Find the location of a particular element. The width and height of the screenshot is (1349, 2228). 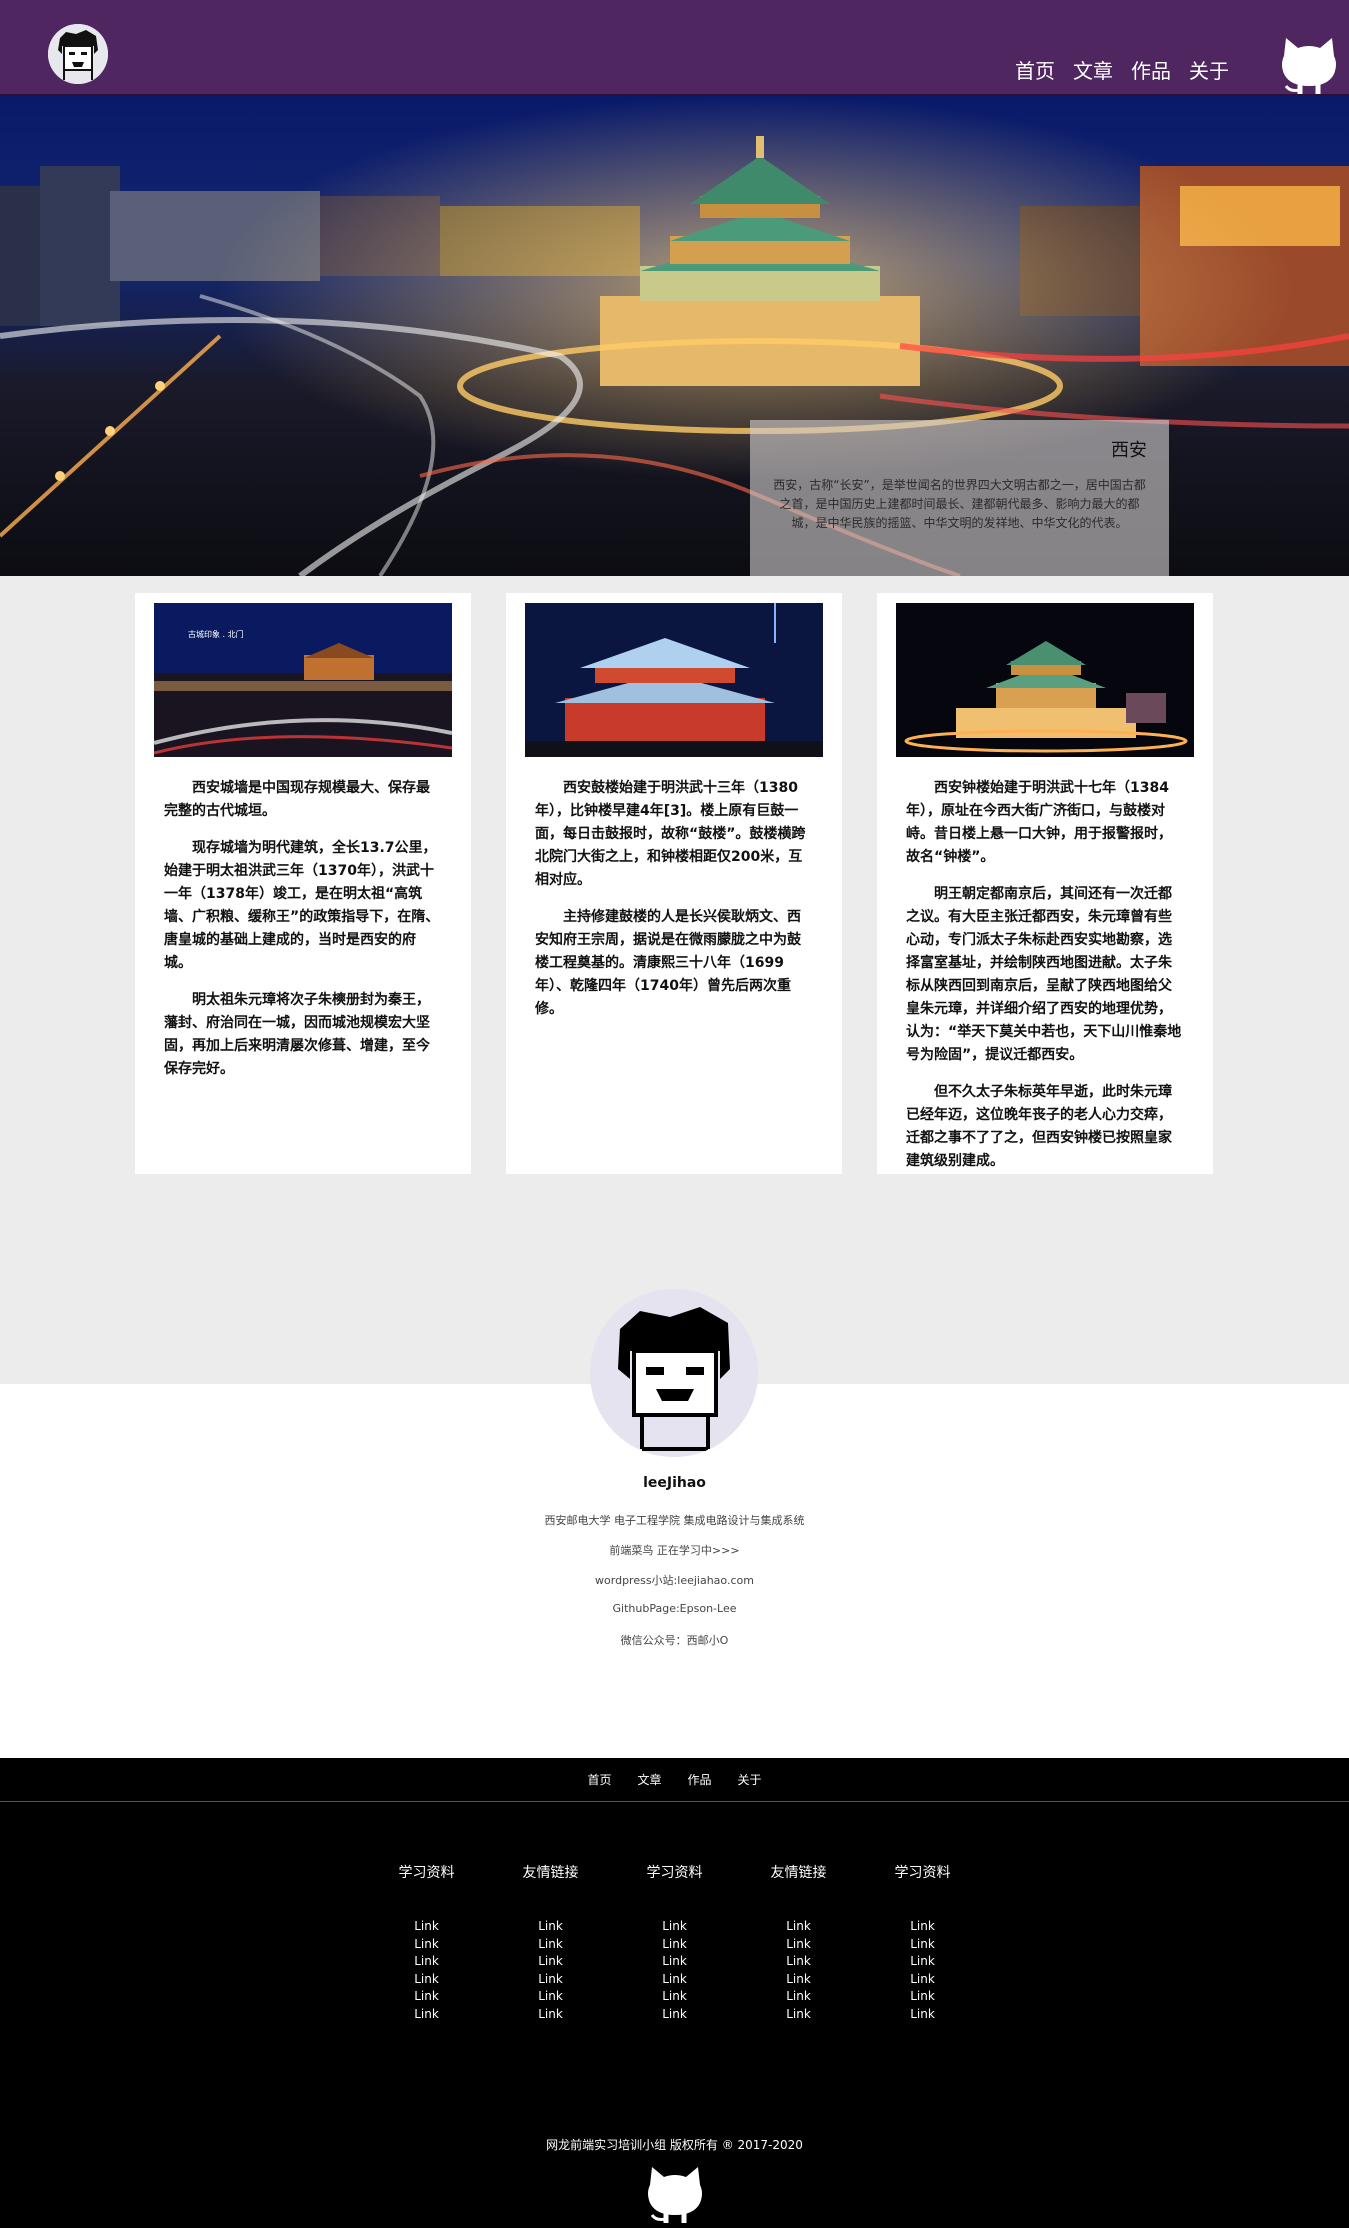

profile-status: 前端菜鸟 正在学习中>>> is located at coordinates (674, 1550).